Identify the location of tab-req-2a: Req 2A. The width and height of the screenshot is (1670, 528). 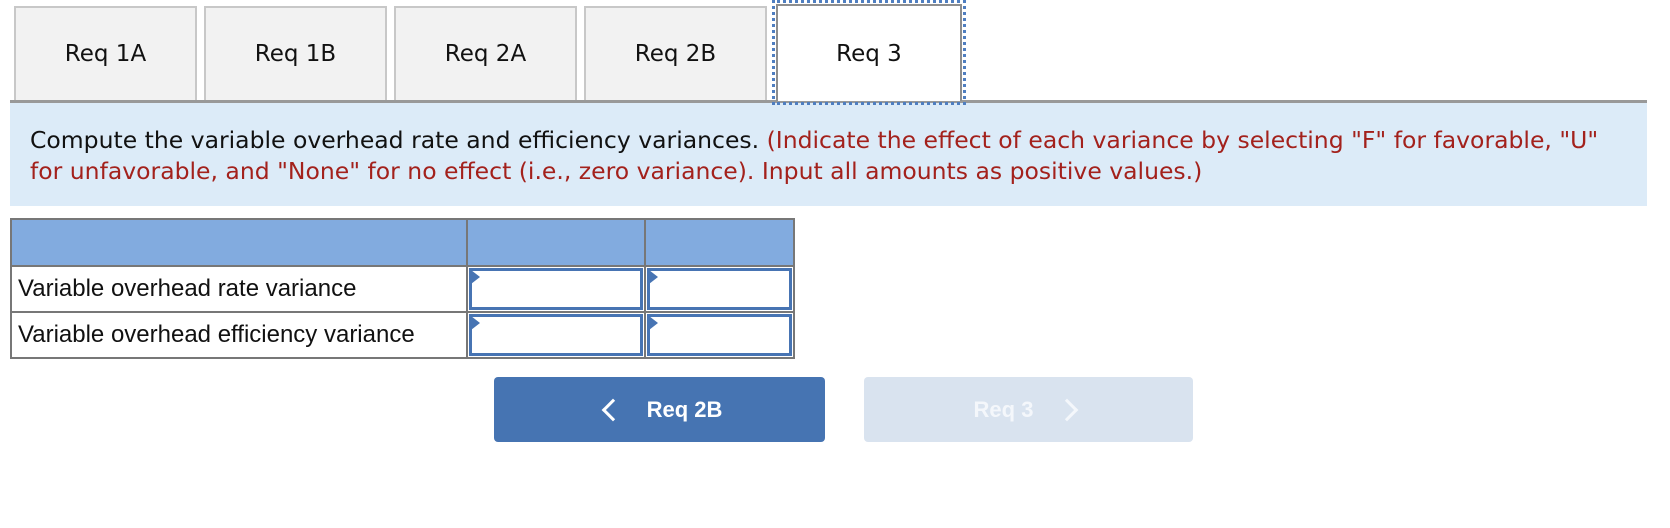
(485, 53).